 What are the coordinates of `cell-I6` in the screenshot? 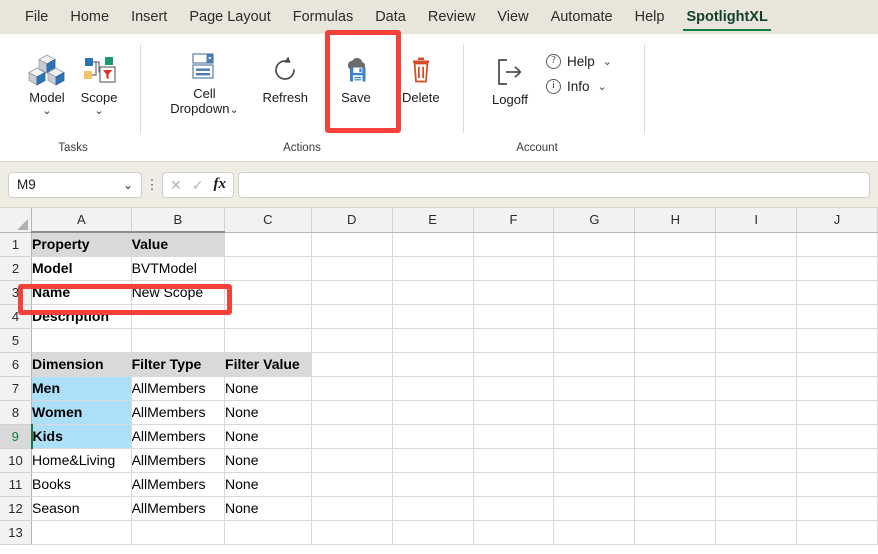 It's located at (756, 364).